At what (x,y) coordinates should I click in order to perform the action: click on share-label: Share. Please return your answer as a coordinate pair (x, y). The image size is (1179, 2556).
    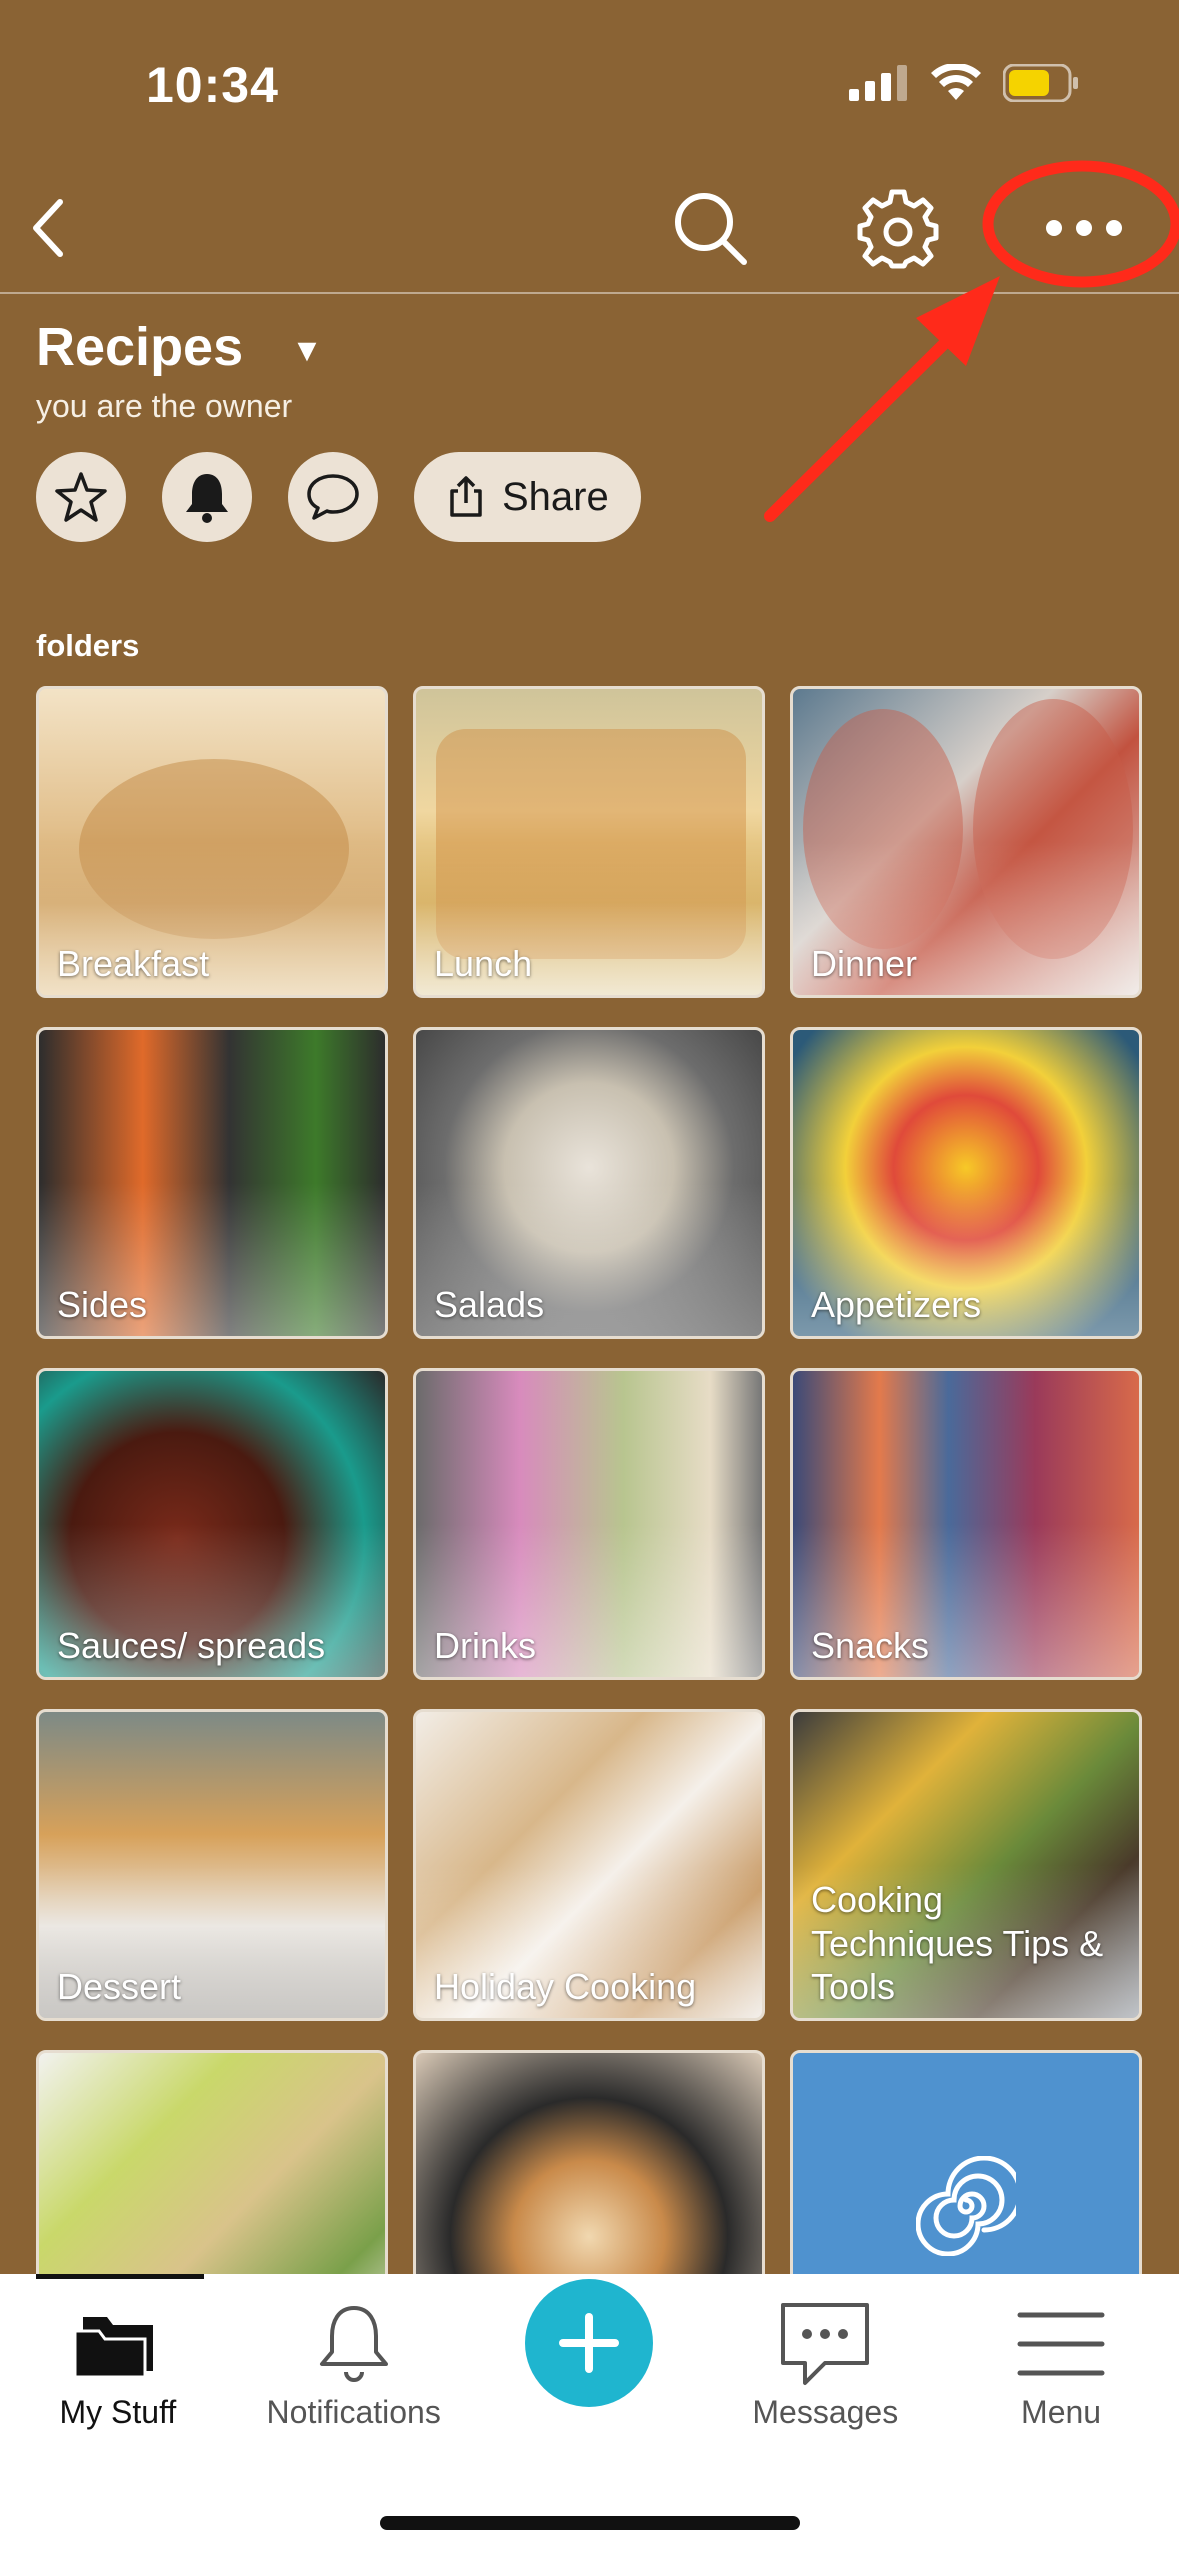
    Looking at the image, I should click on (555, 496).